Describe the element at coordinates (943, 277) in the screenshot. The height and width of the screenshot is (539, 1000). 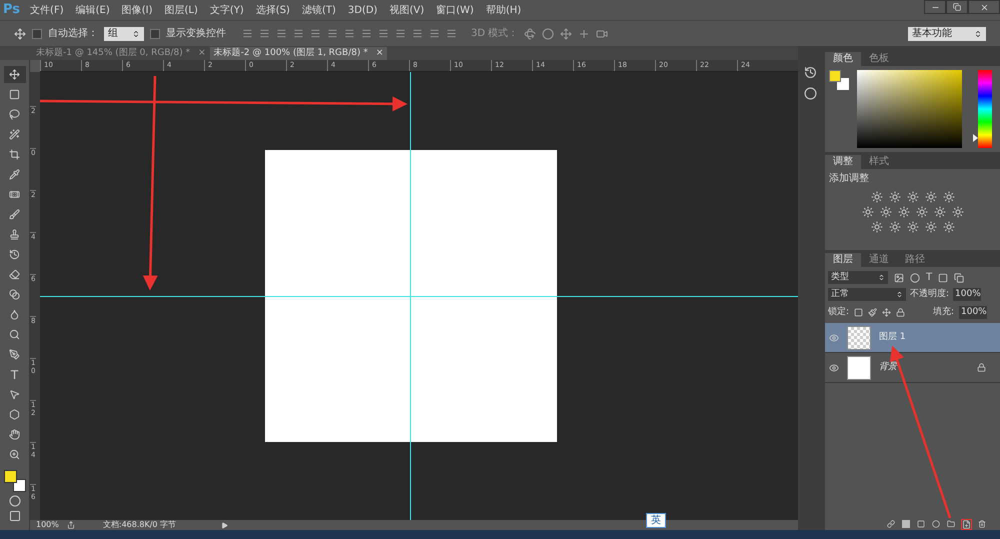
I see `shape-filter-icon` at that location.